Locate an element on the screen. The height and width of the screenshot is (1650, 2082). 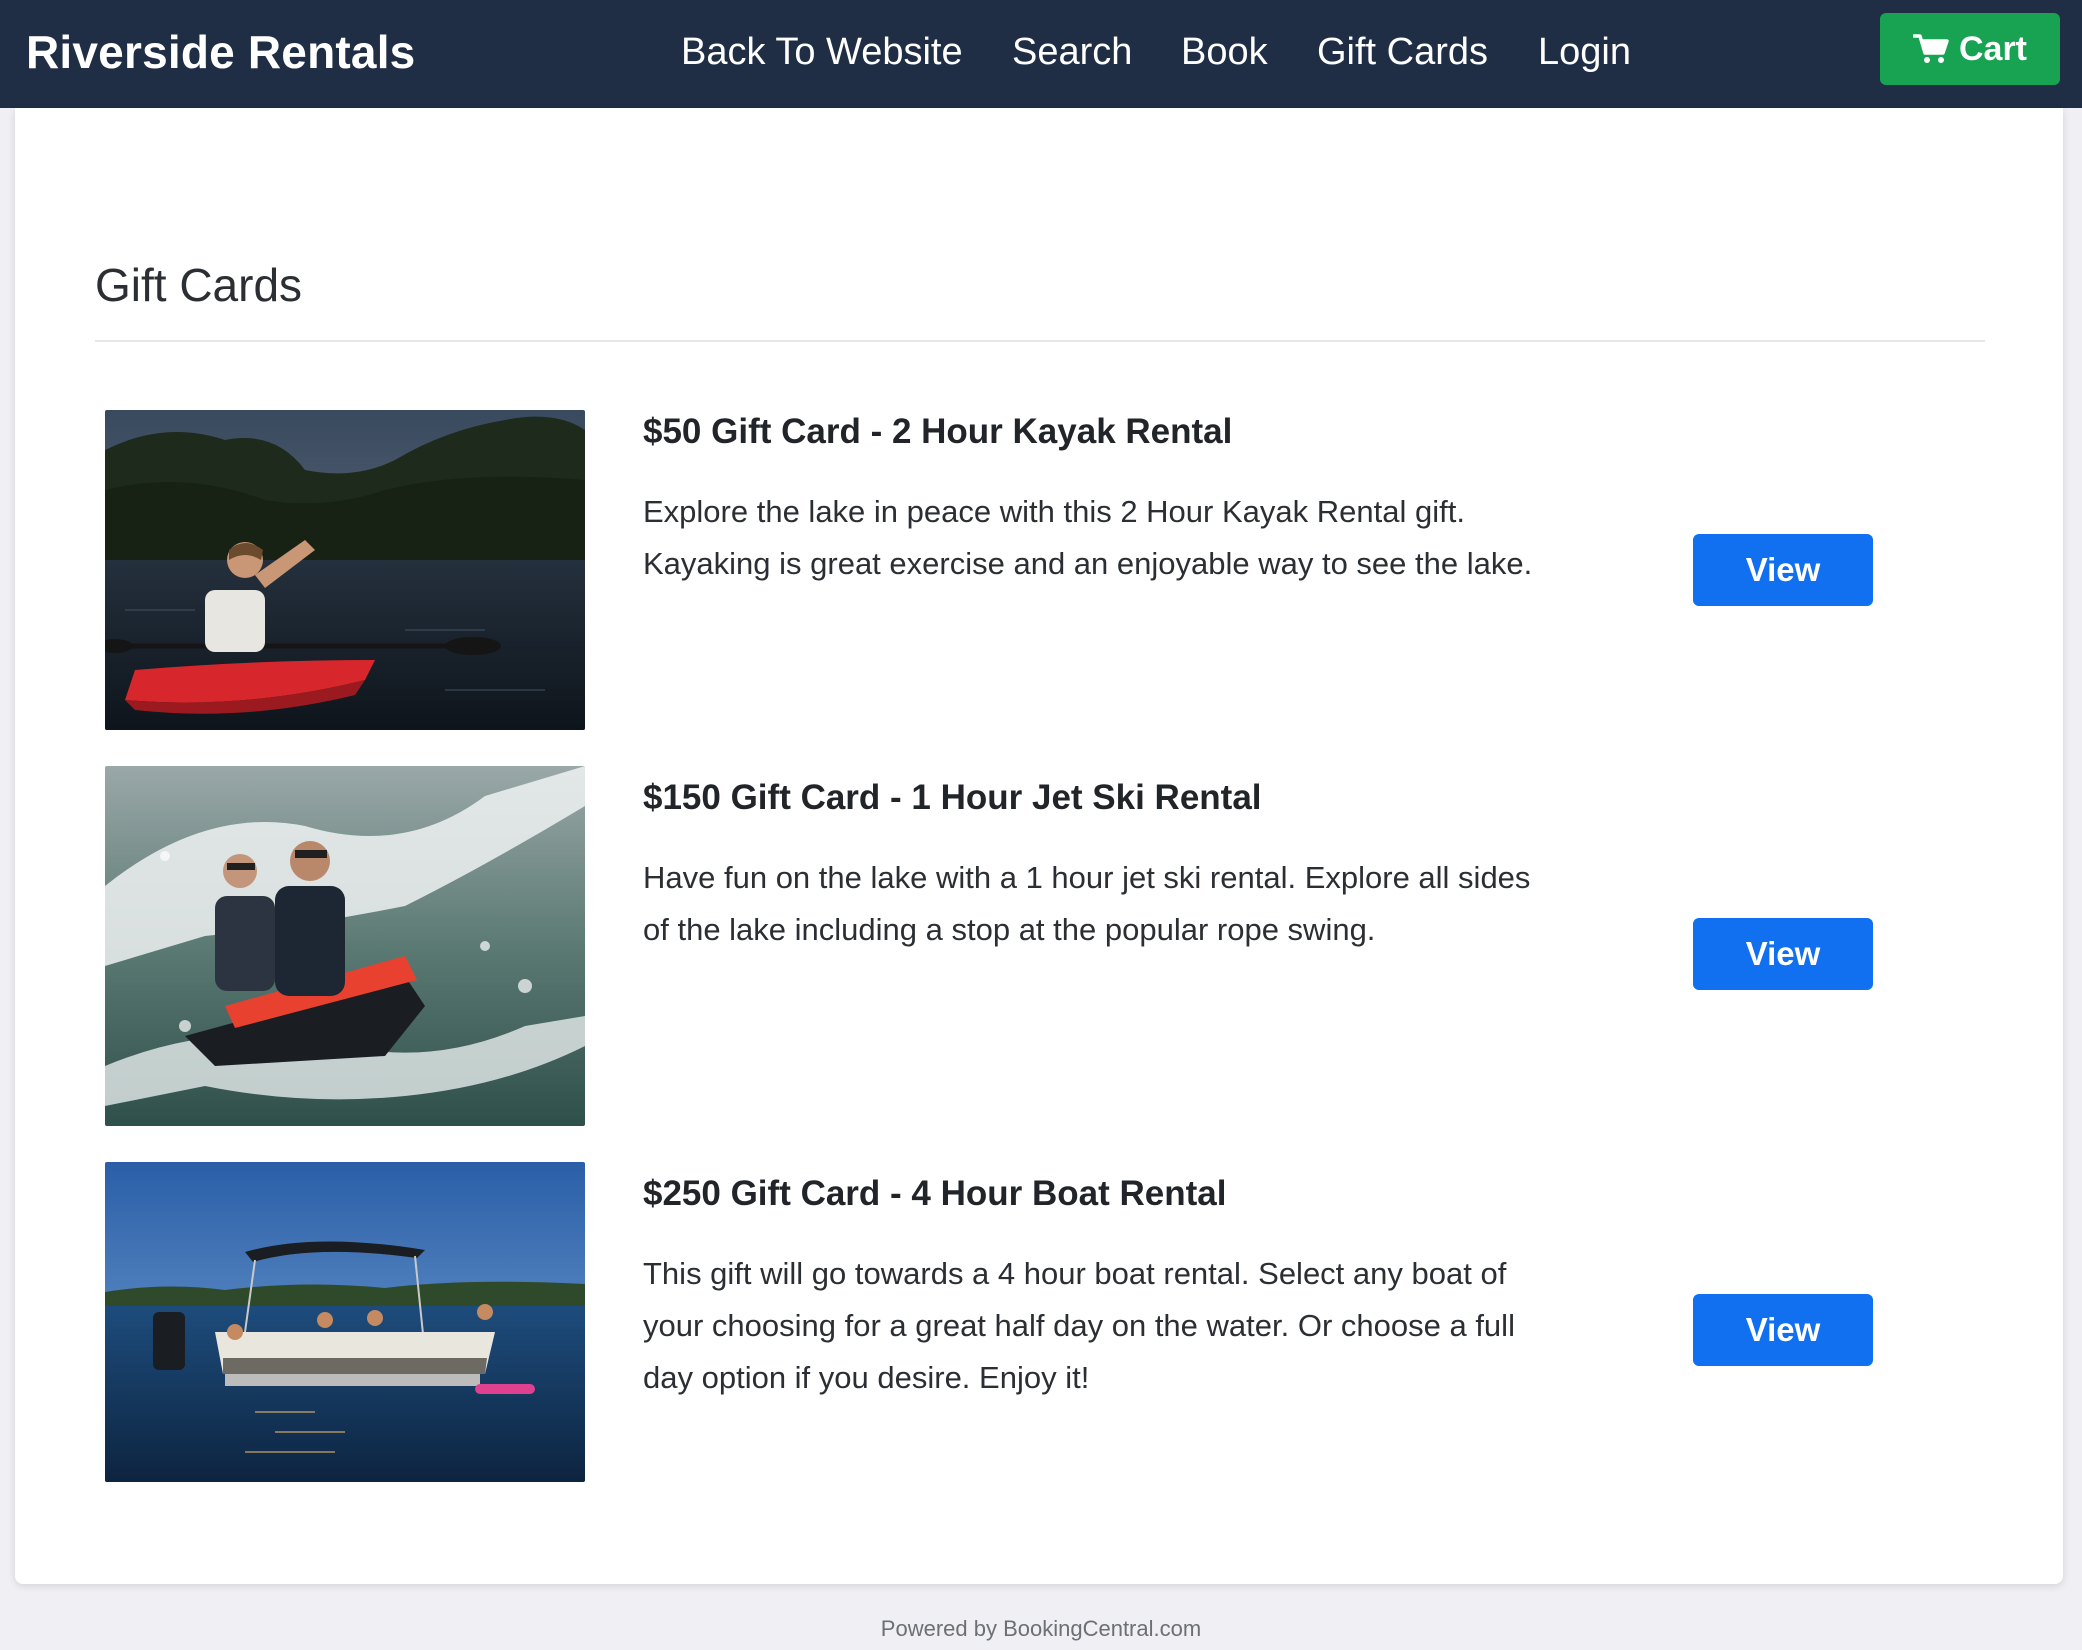
cart-label: Cart is located at coordinates (1993, 49).